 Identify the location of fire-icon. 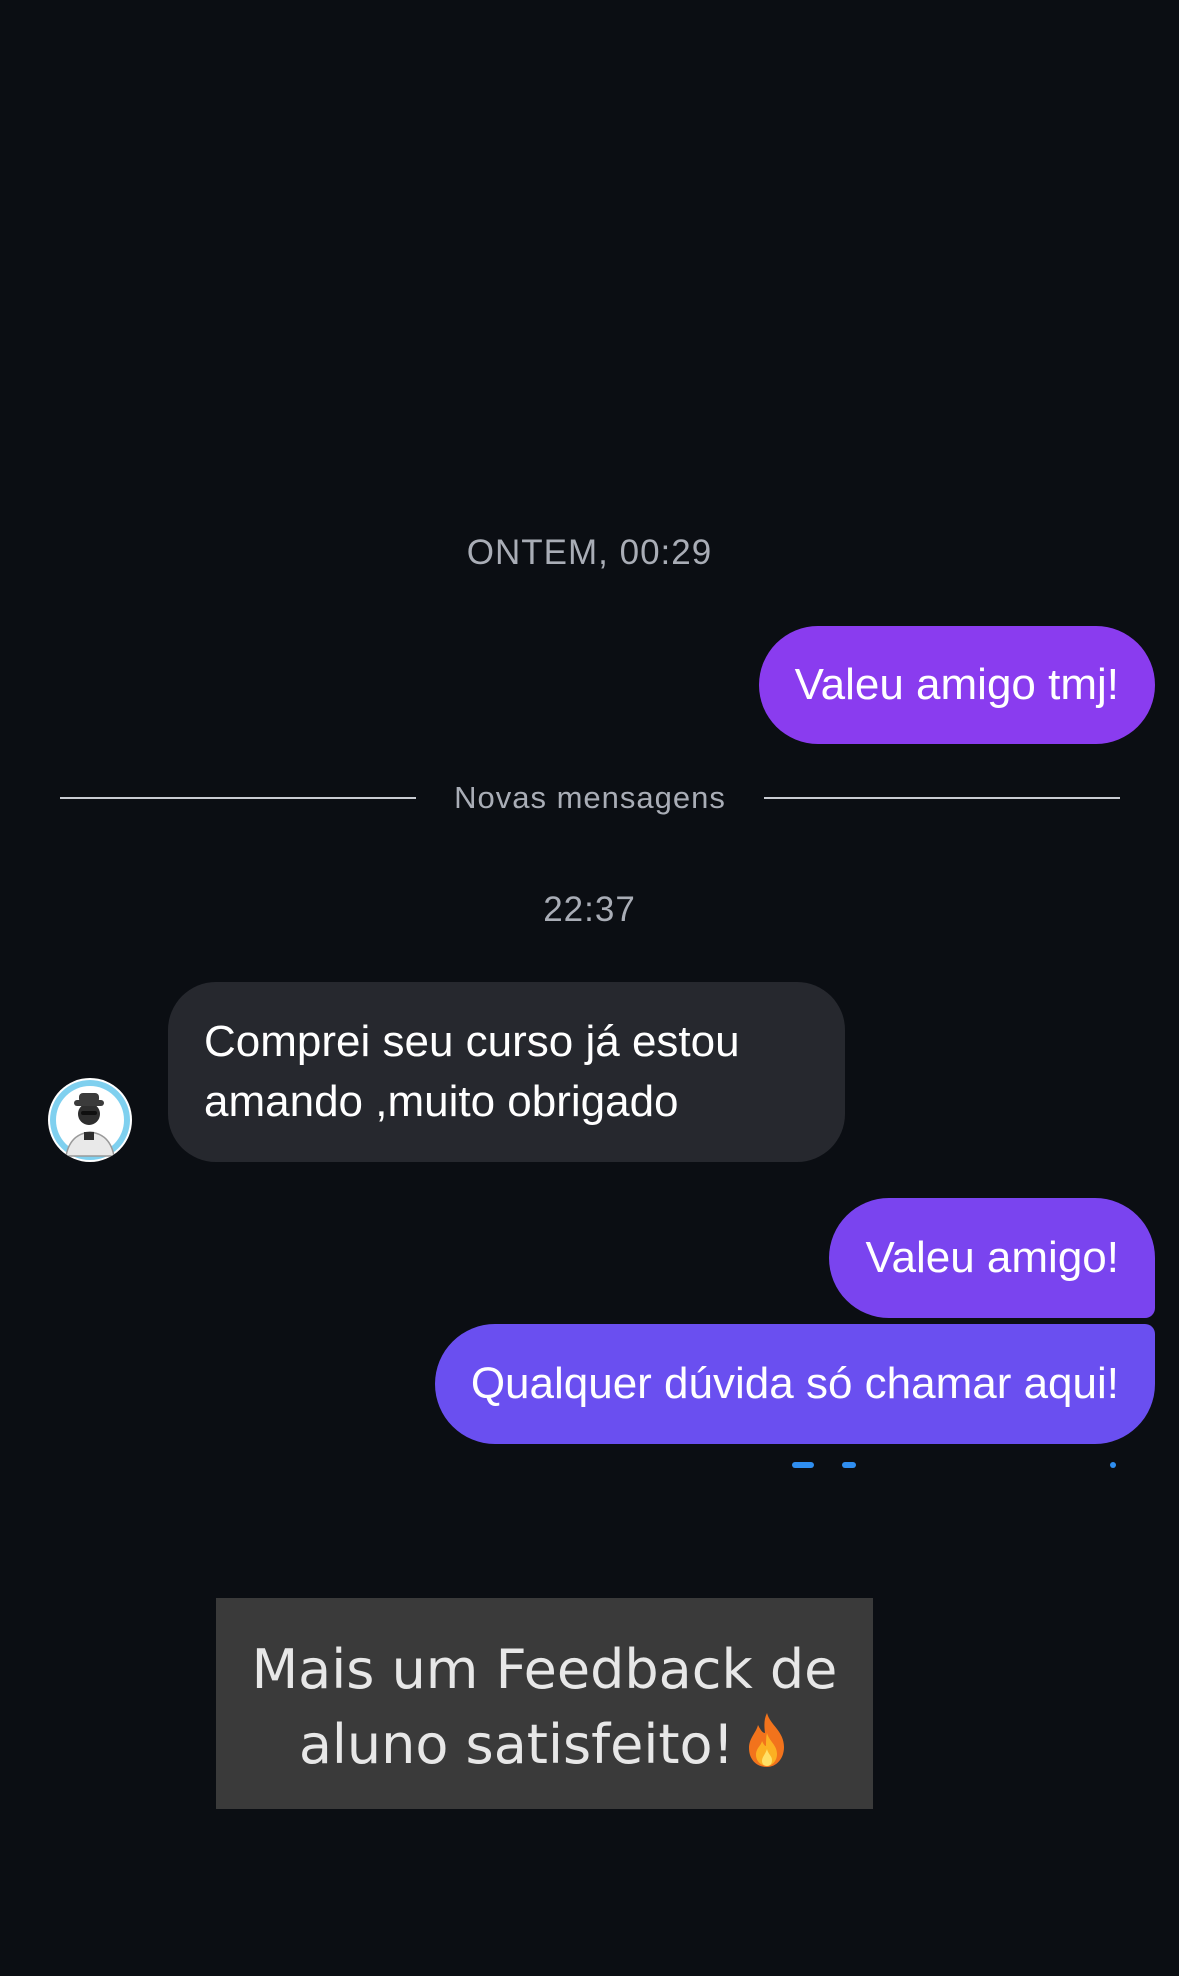
(767, 1740).